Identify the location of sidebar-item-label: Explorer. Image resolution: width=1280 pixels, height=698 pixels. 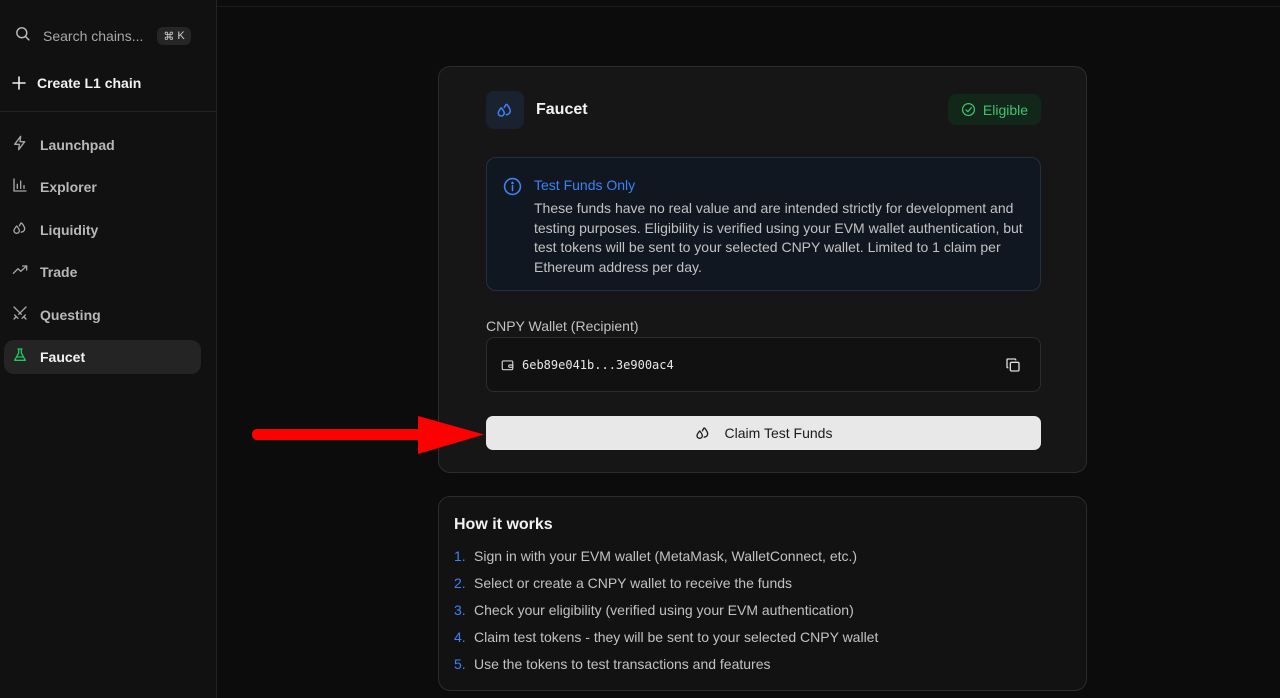
(68, 187).